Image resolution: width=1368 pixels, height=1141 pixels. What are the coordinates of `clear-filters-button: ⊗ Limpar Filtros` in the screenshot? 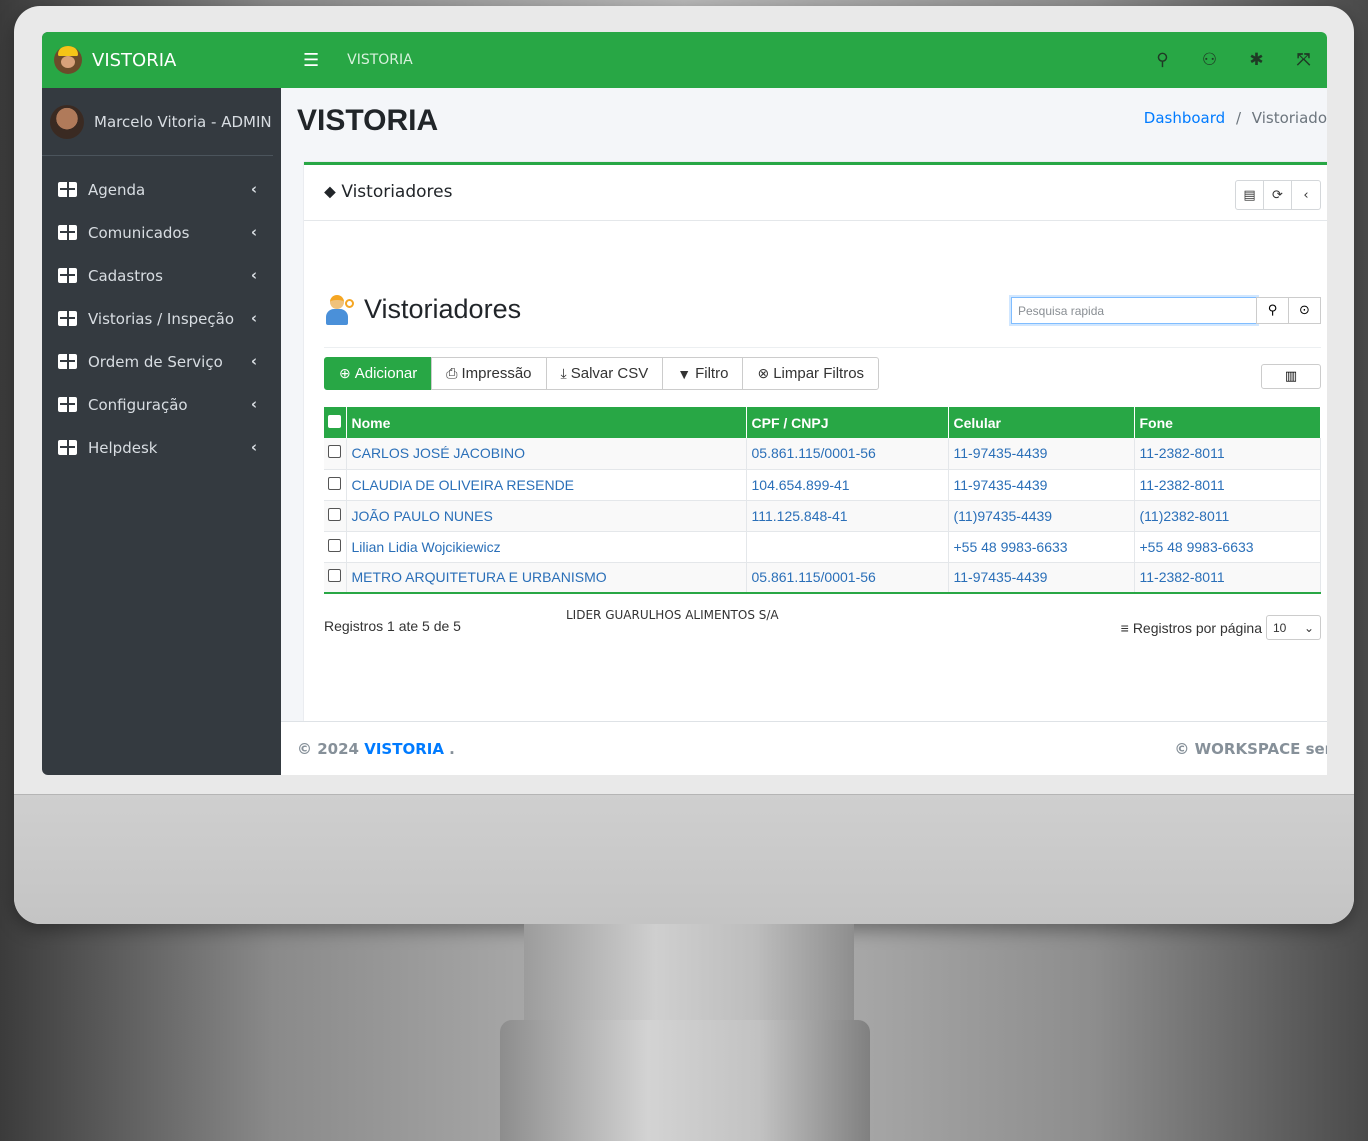 It's located at (811, 373).